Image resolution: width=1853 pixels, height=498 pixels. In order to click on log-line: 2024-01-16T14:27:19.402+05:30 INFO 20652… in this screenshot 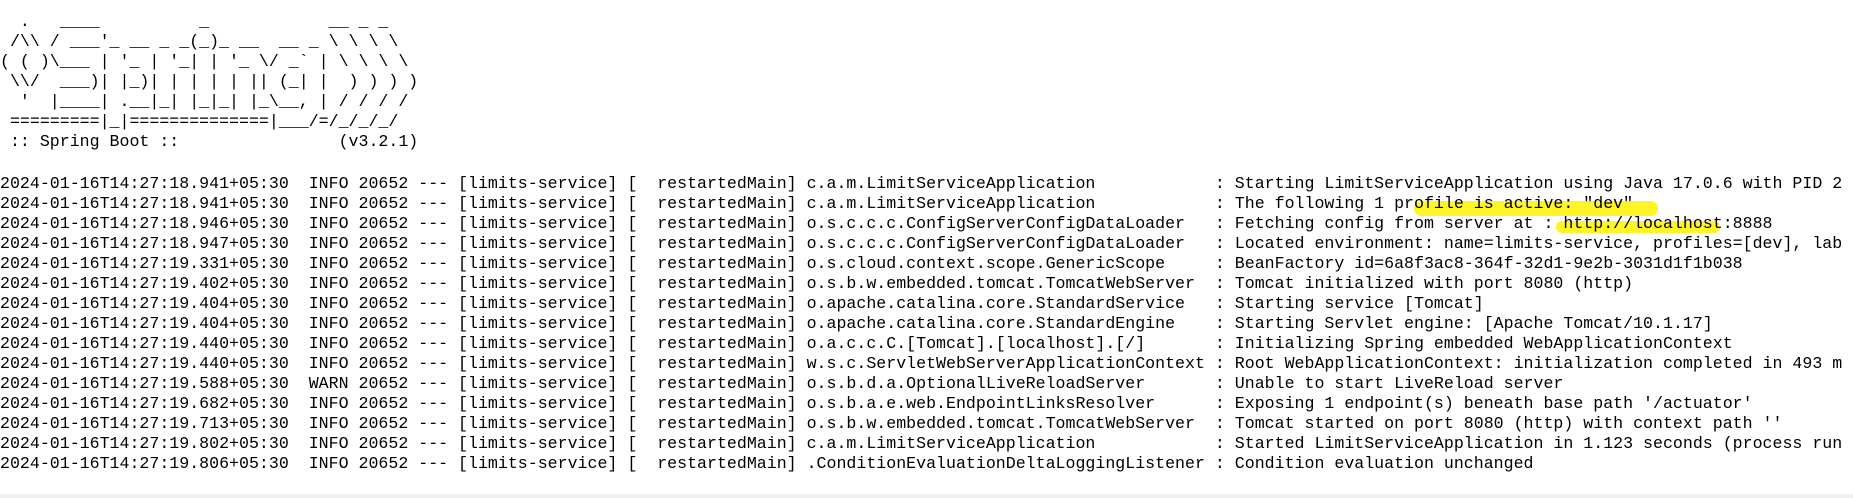, I will do `click(817, 283)`.